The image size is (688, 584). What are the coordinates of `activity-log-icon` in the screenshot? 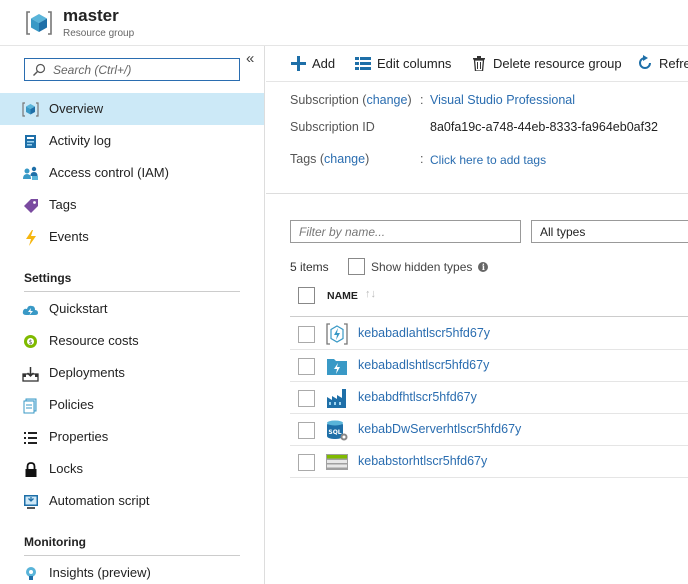 It's located at (30, 141).